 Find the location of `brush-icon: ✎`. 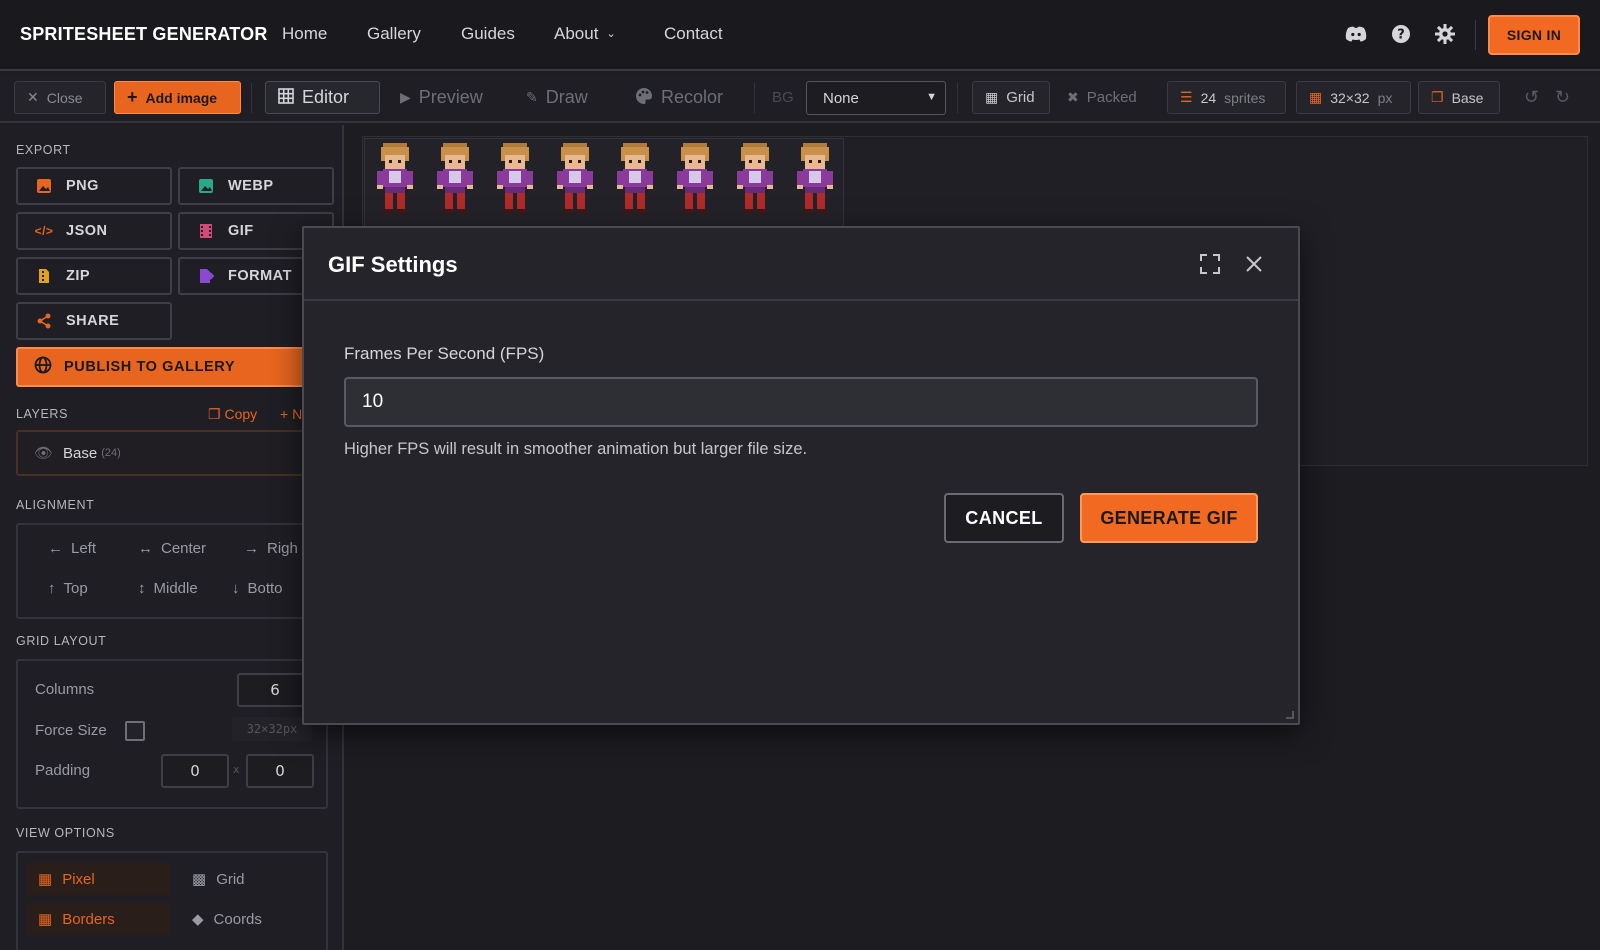

brush-icon: ✎ is located at coordinates (532, 97).